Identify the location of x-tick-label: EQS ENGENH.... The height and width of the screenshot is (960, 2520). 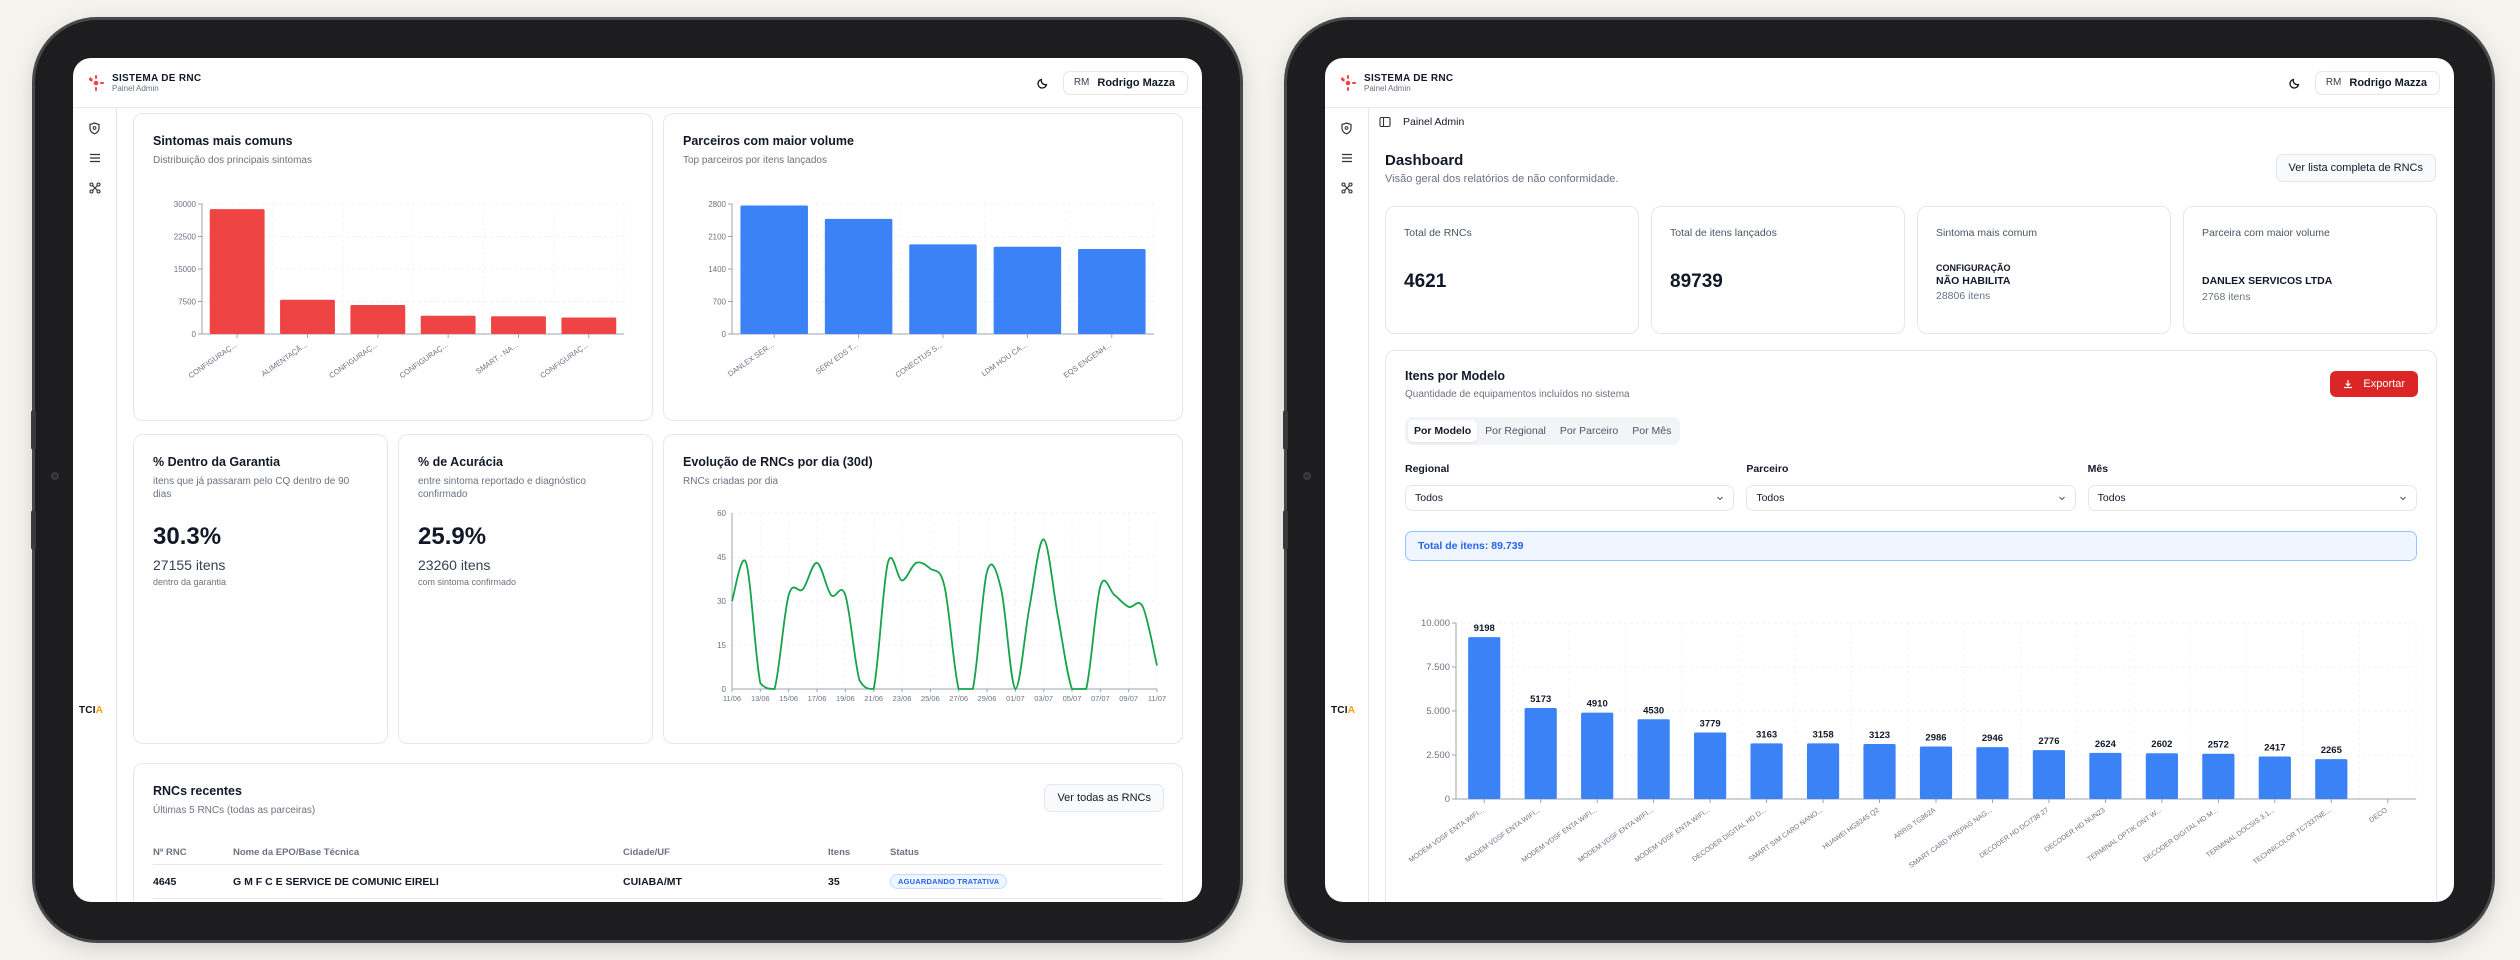
(1087, 360).